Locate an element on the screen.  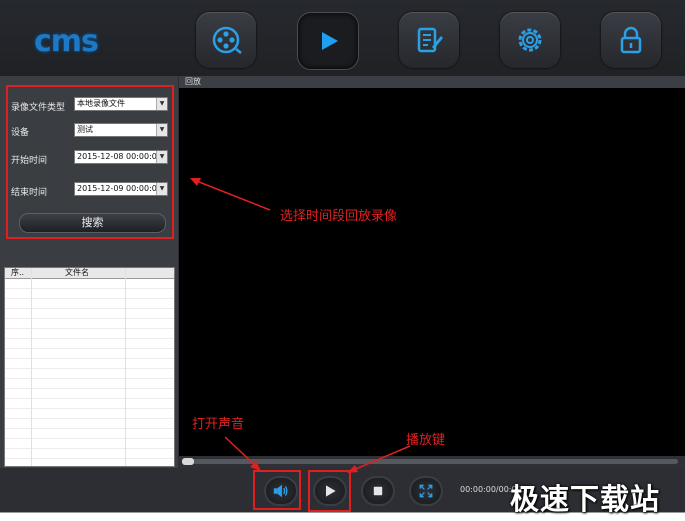
stop-icon is located at coordinates (378, 491).